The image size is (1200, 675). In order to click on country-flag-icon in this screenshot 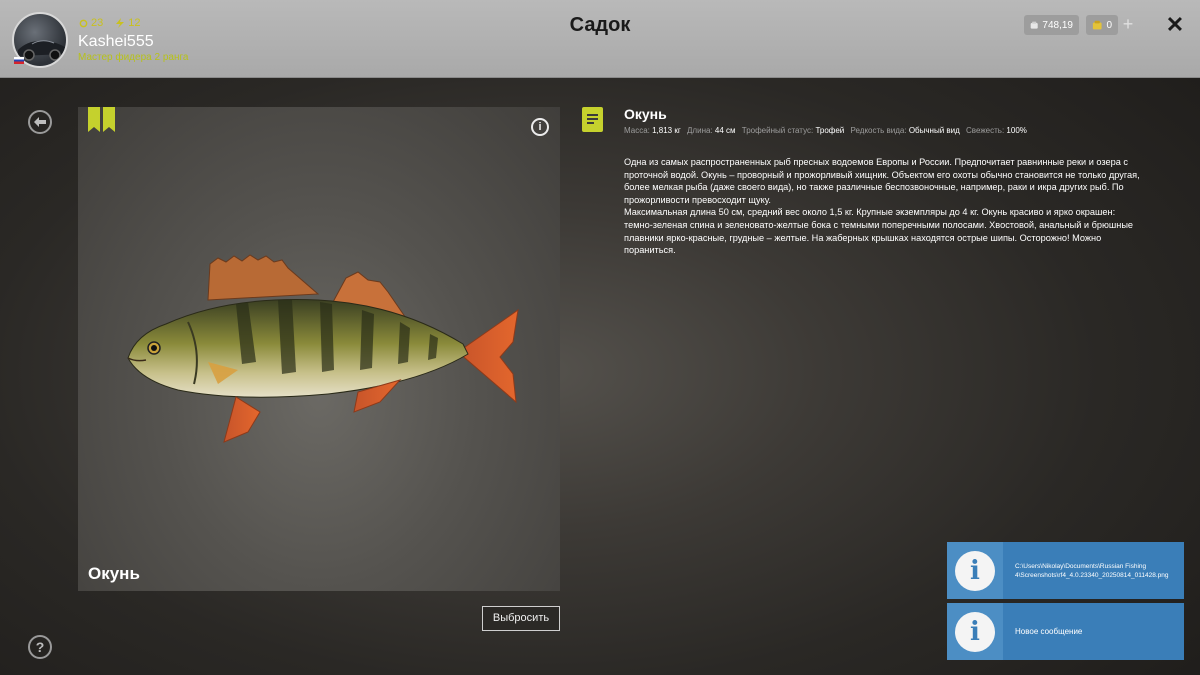, I will do `click(19, 60)`.